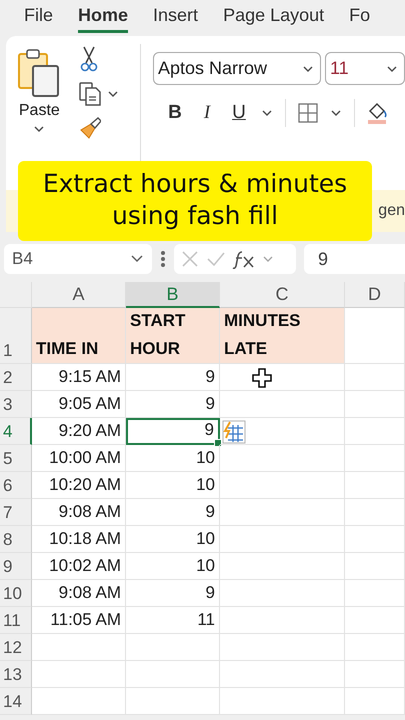 Image resolution: width=405 pixels, height=720 pixels. What do you see at coordinates (218, 443) in the screenshot?
I see `fill-handle` at bounding box center [218, 443].